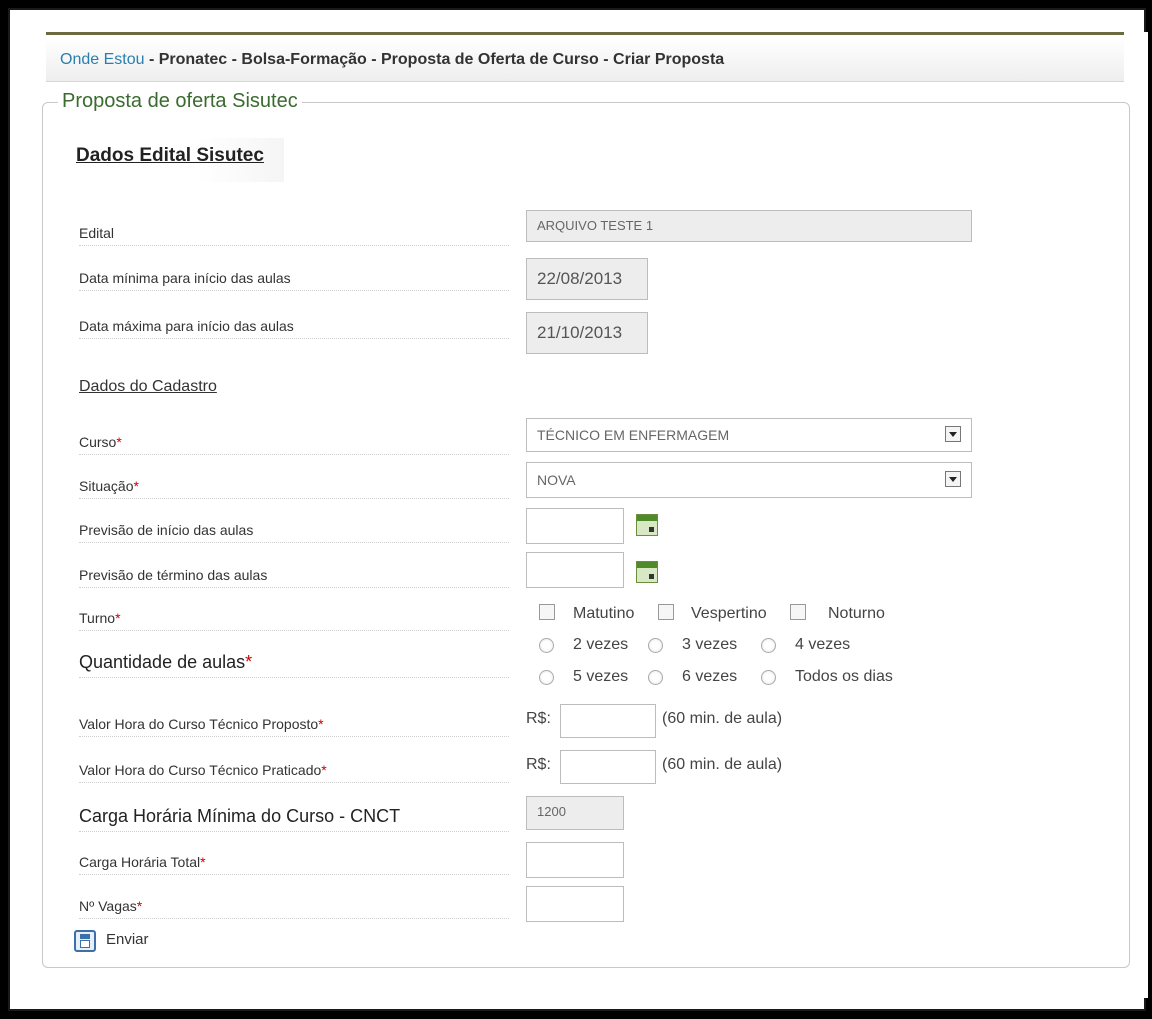 This screenshot has height=1019, width=1152. Describe the element at coordinates (608, 721) in the screenshot. I see `valor-proposto-input` at that location.